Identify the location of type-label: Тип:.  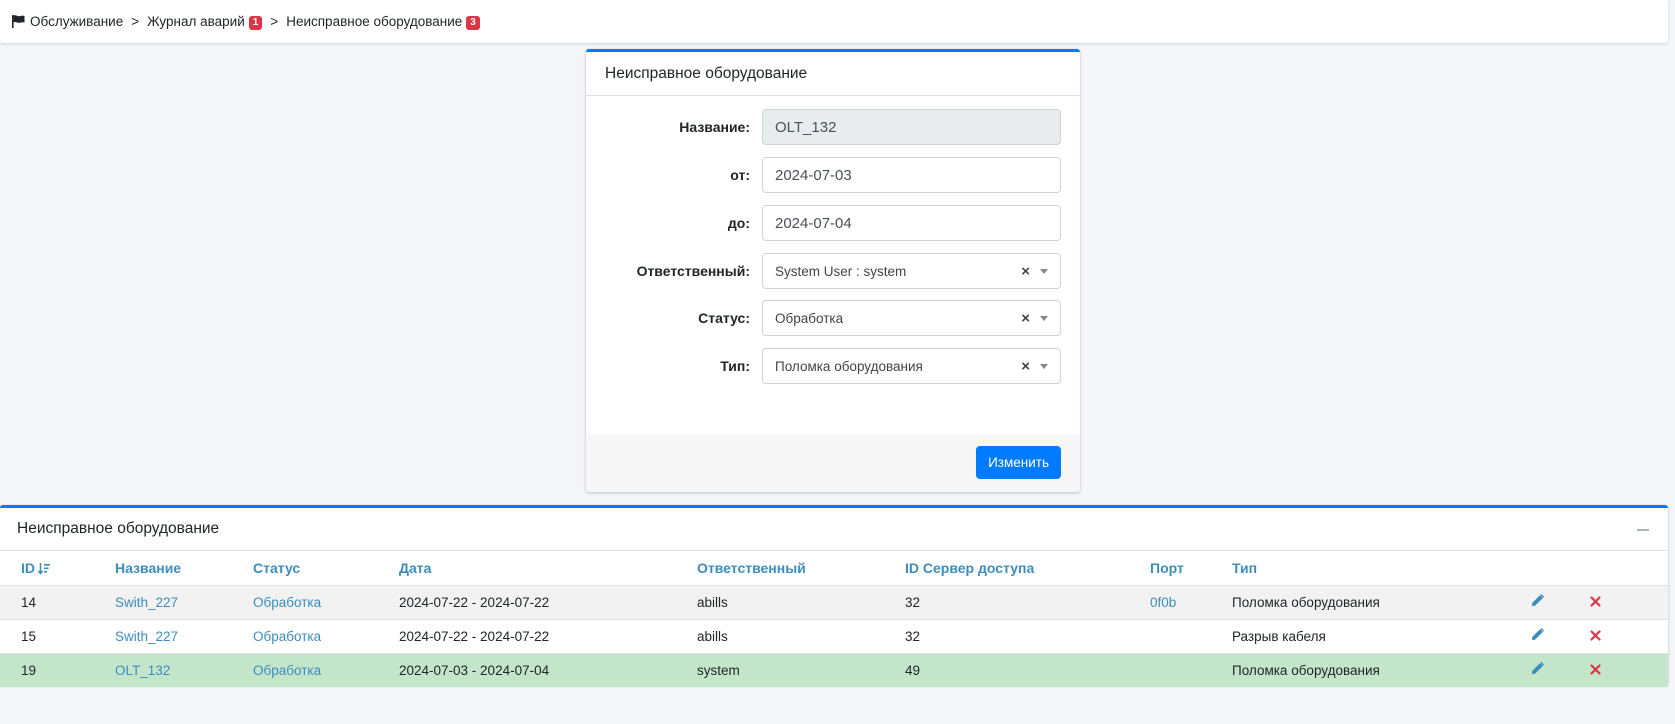
(735, 366).